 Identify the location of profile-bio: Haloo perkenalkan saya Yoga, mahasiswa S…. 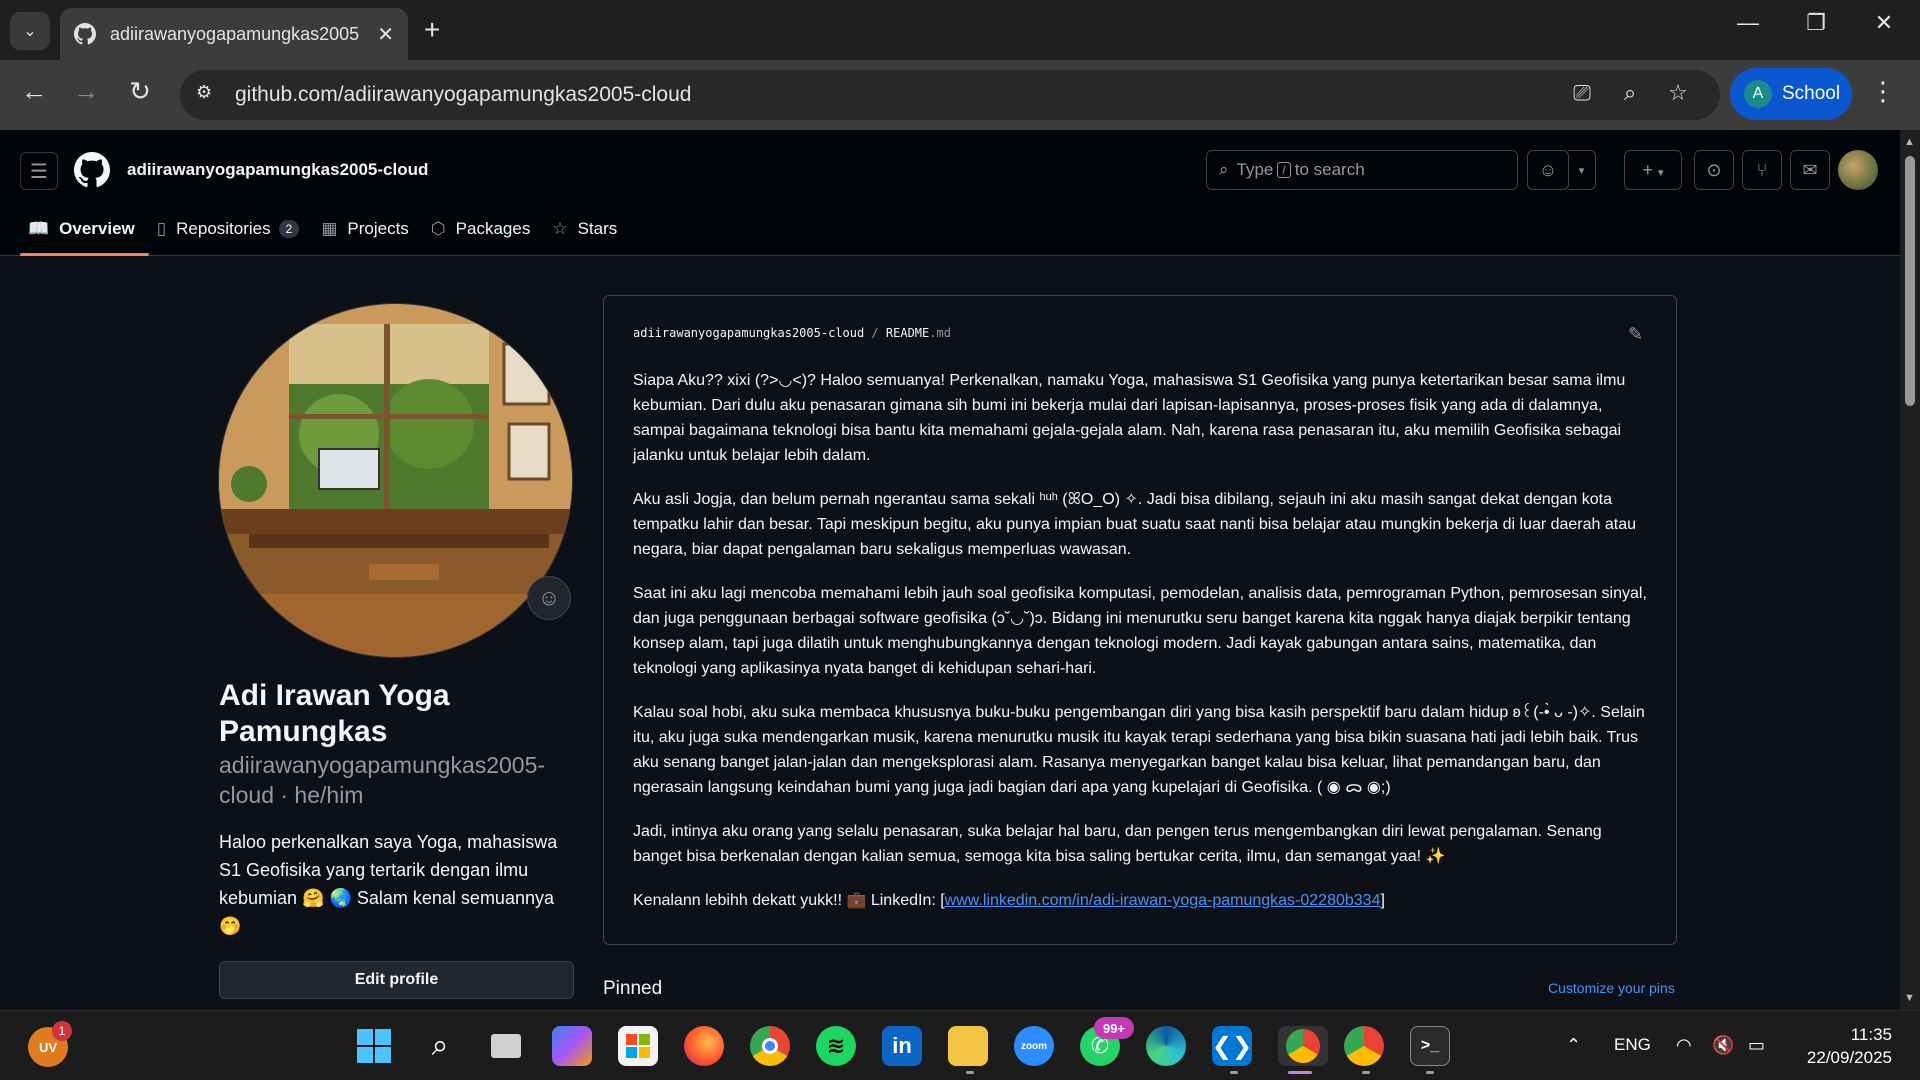
(388, 884).